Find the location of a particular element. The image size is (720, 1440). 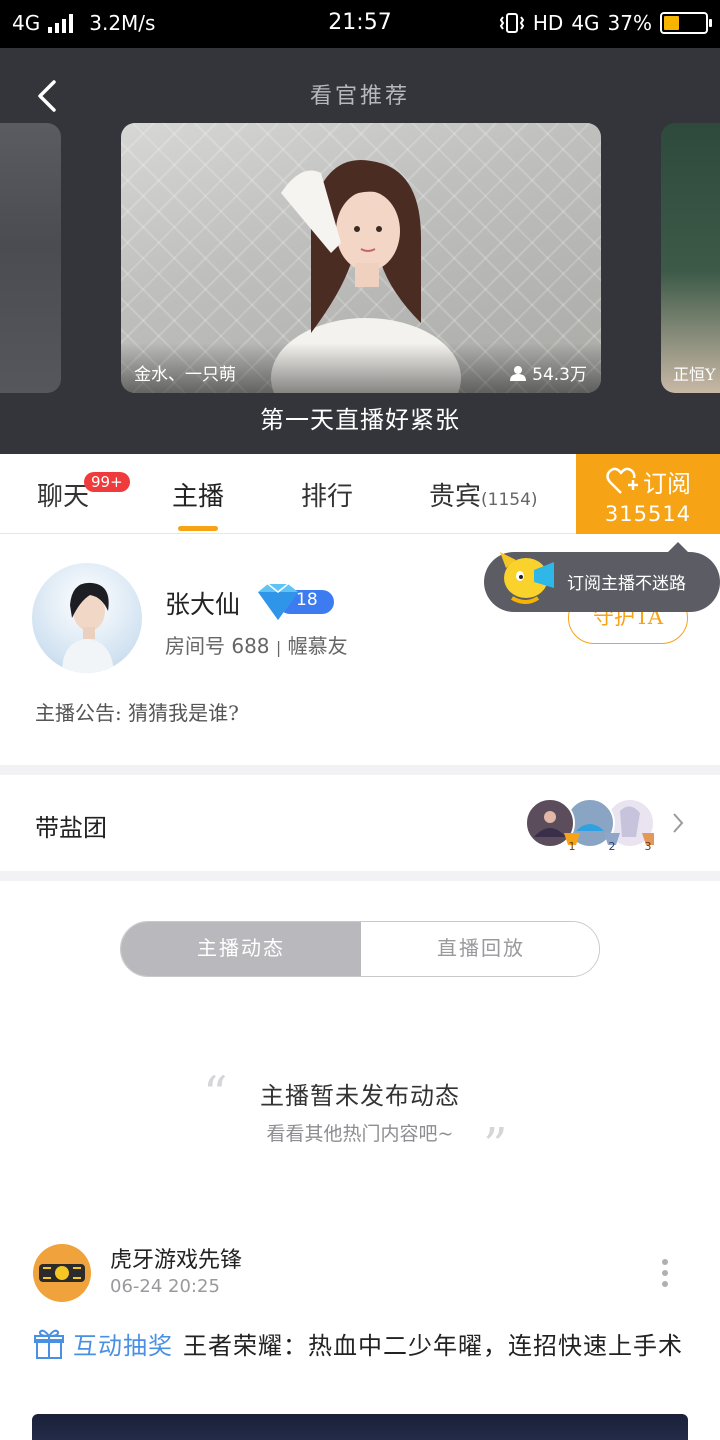

card-caption: 第一天直播好紧张 is located at coordinates (360, 420).